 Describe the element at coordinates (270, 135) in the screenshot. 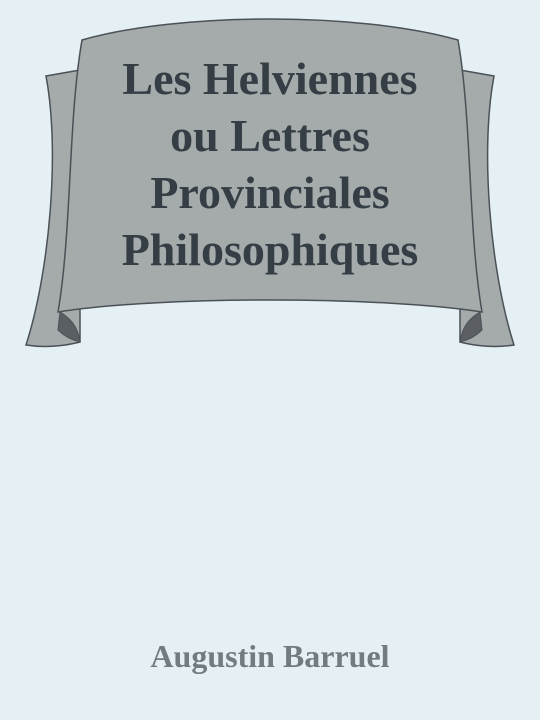

I see `title-line: ou Lettres` at that location.